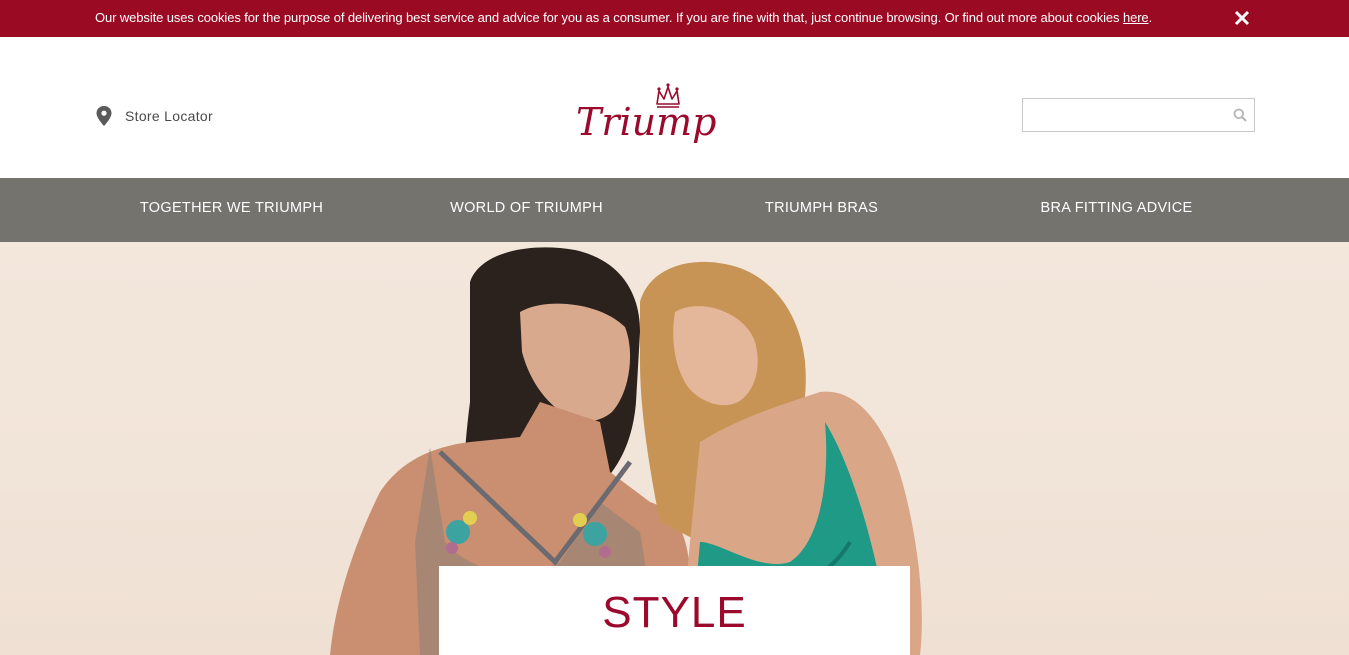  I want to click on nav-item-world-of-triumph: WORLD OF TRIUMPH, so click(526, 210).